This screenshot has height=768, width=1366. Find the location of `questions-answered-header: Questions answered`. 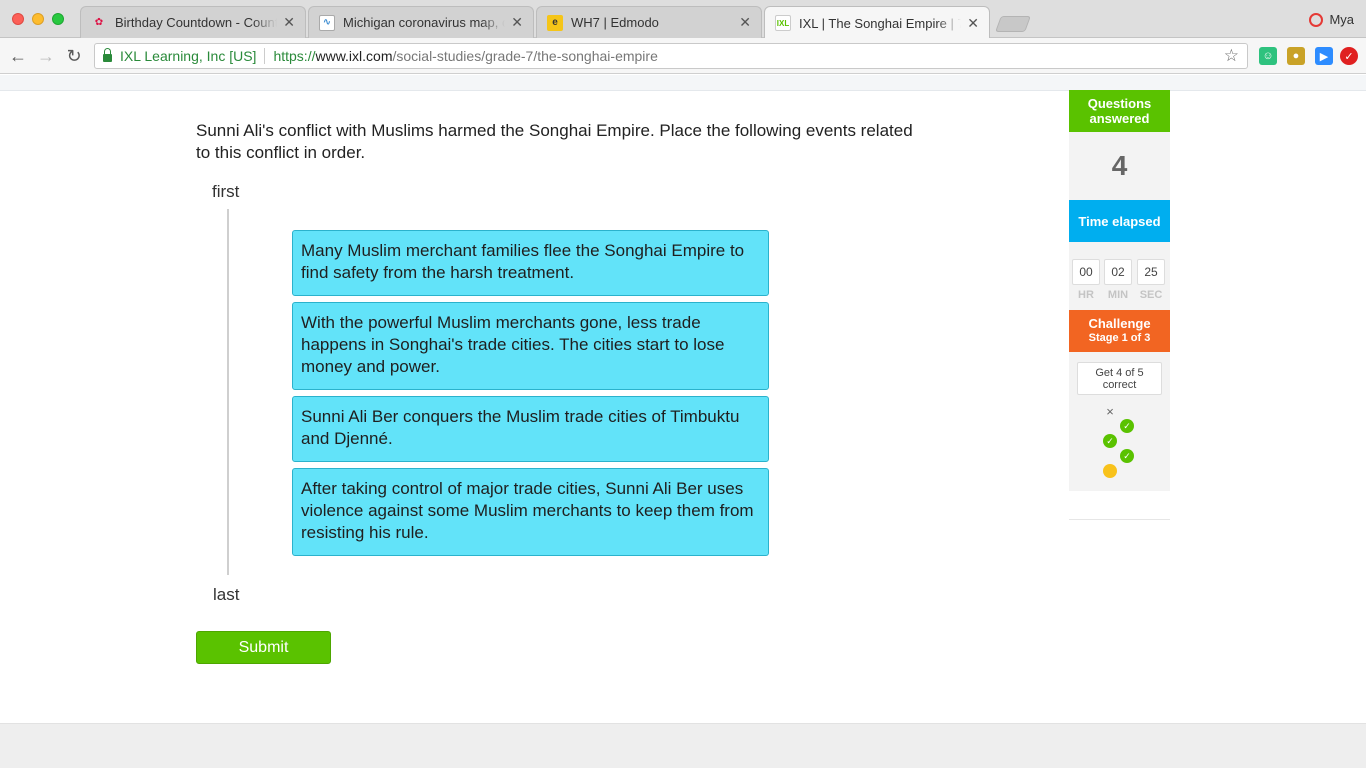

questions-answered-header: Questions answered is located at coordinates (1119, 111).